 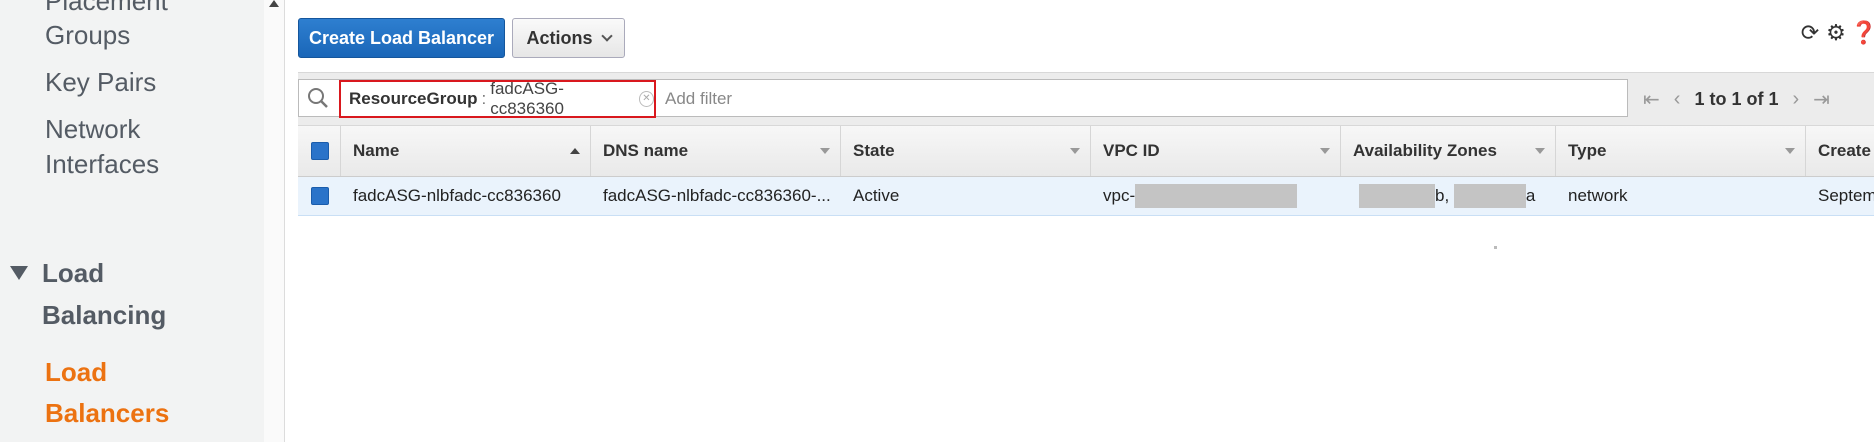 What do you see at coordinates (1015, 99) in the screenshot?
I see `add-filter-input` at bounding box center [1015, 99].